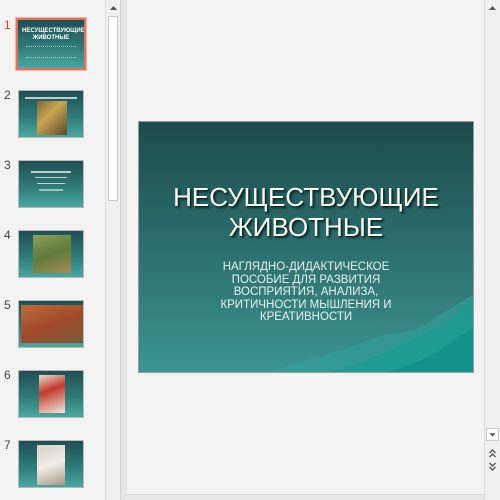  What do you see at coordinates (306, 317) in the screenshot?
I see `subtitle-line: КРЕАТИВНОСТИ` at bounding box center [306, 317].